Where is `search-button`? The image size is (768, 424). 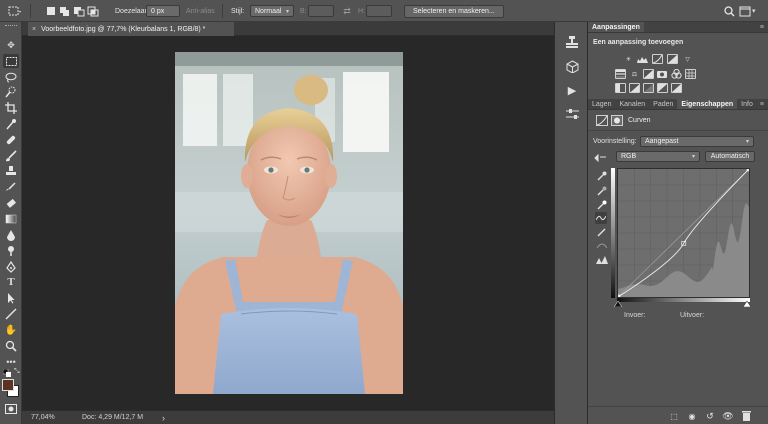
search-button is located at coordinates (729, 11).